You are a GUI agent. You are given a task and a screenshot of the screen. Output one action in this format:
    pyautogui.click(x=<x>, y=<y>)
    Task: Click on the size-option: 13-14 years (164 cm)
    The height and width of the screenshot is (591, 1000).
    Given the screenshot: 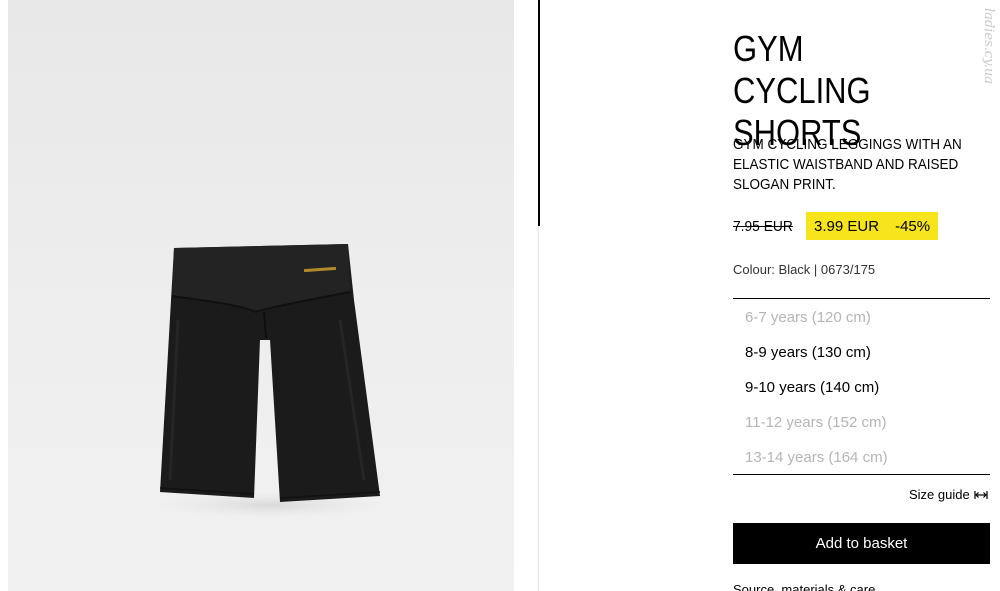 What is the action you would take?
    pyautogui.click(x=861, y=457)
    